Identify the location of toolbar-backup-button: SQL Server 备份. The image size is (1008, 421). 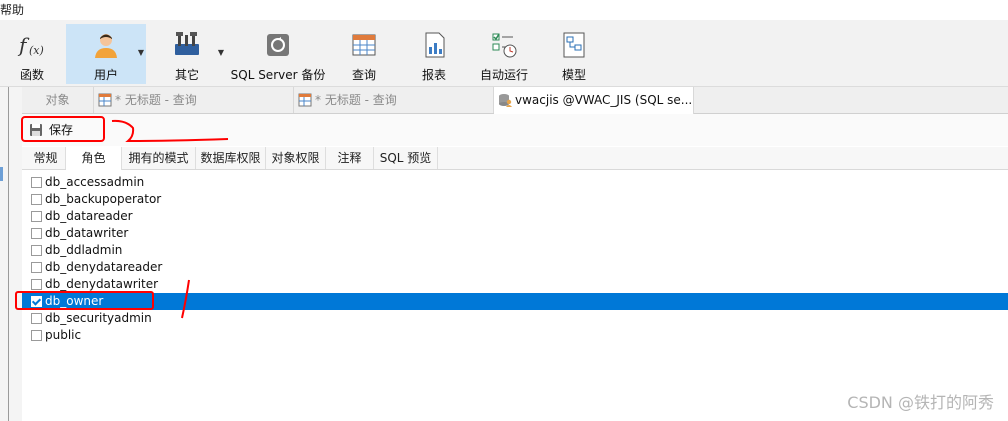
(278, 54).